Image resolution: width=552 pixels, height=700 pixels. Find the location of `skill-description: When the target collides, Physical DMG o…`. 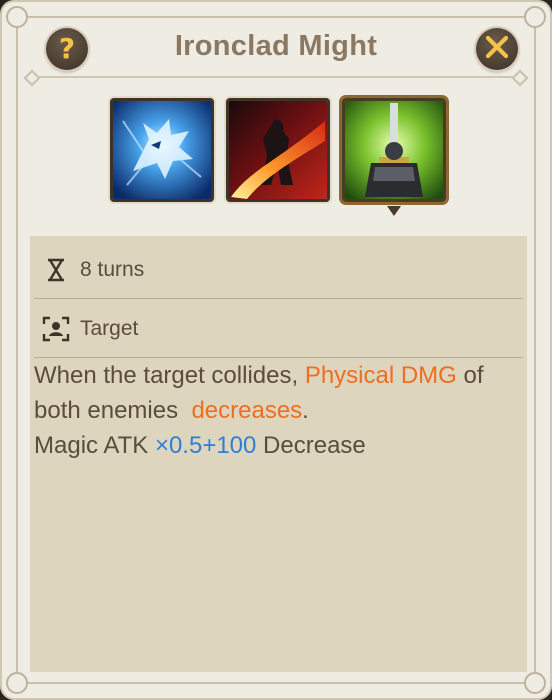

skill-description: When the target collides, Physical DMG o… is located at coordinates (278, 410).